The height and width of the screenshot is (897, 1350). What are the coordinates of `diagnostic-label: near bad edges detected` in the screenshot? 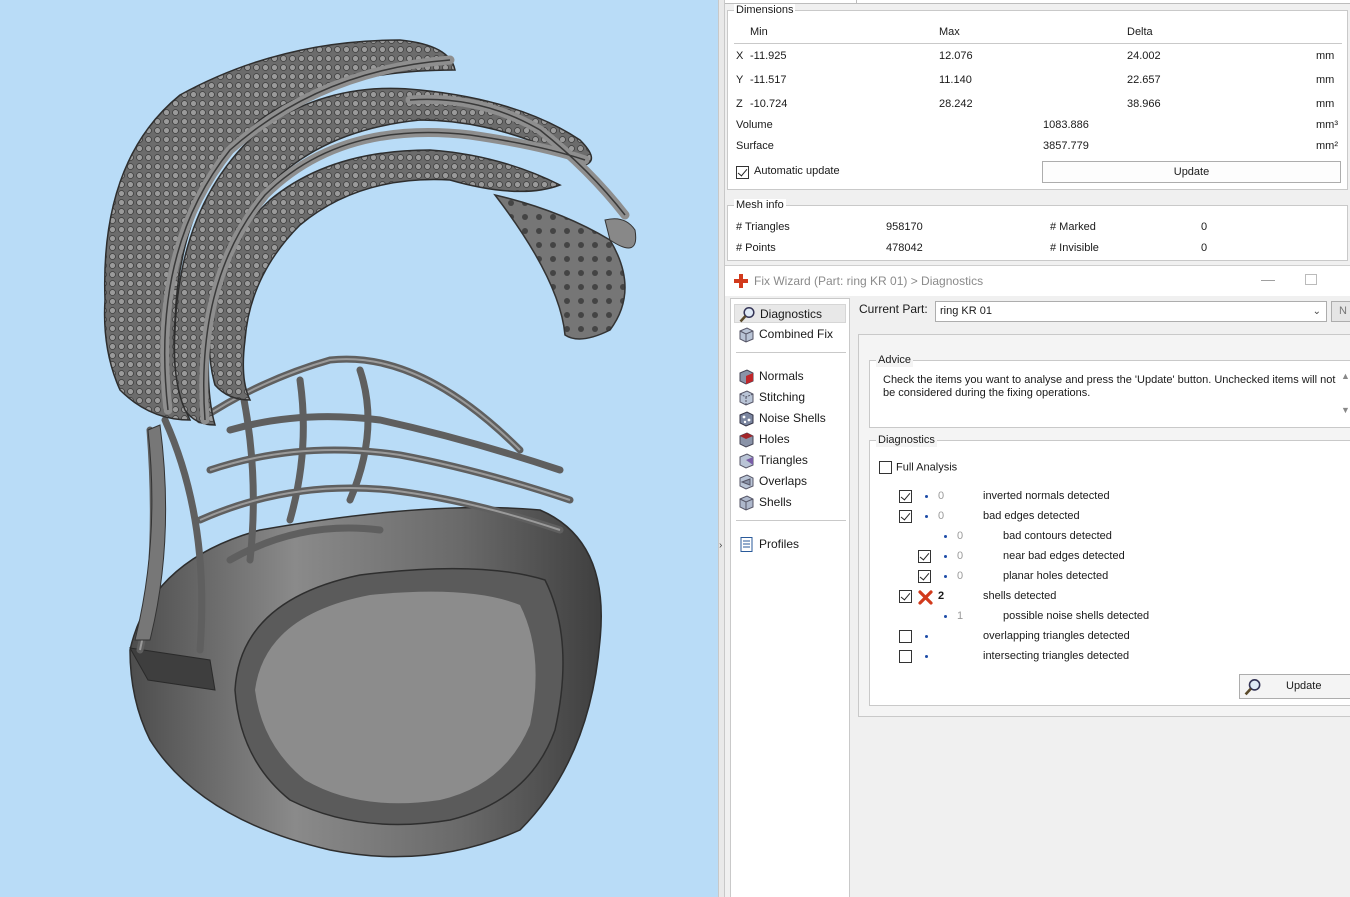 It's located at (1064, 556).